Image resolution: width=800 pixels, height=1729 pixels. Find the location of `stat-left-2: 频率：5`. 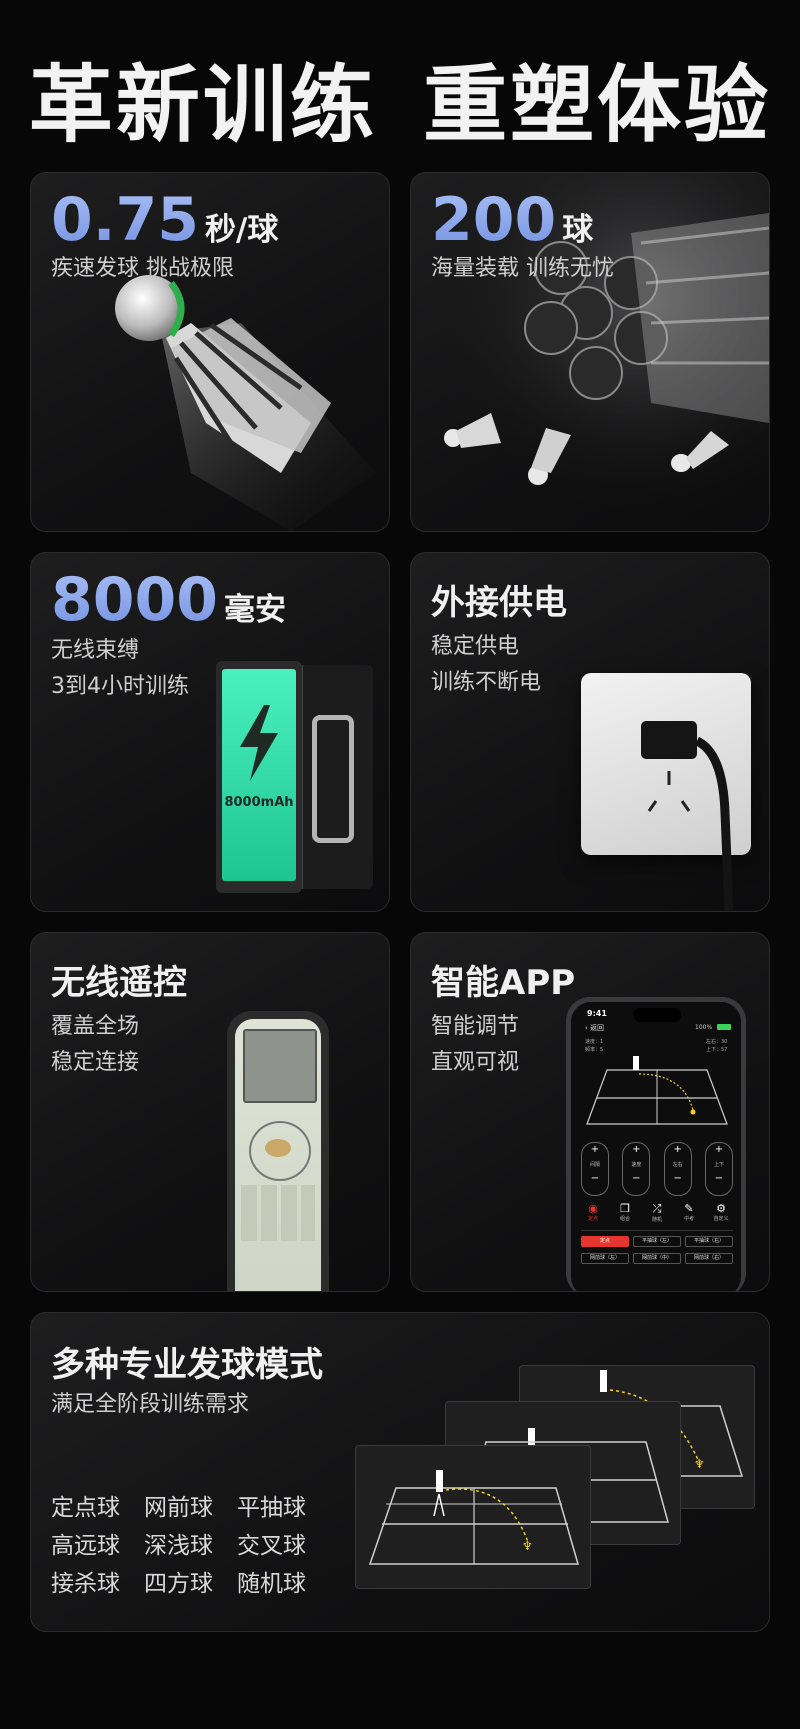

stat-left-2: 频率：5 is located at coordinates (594, 1050).